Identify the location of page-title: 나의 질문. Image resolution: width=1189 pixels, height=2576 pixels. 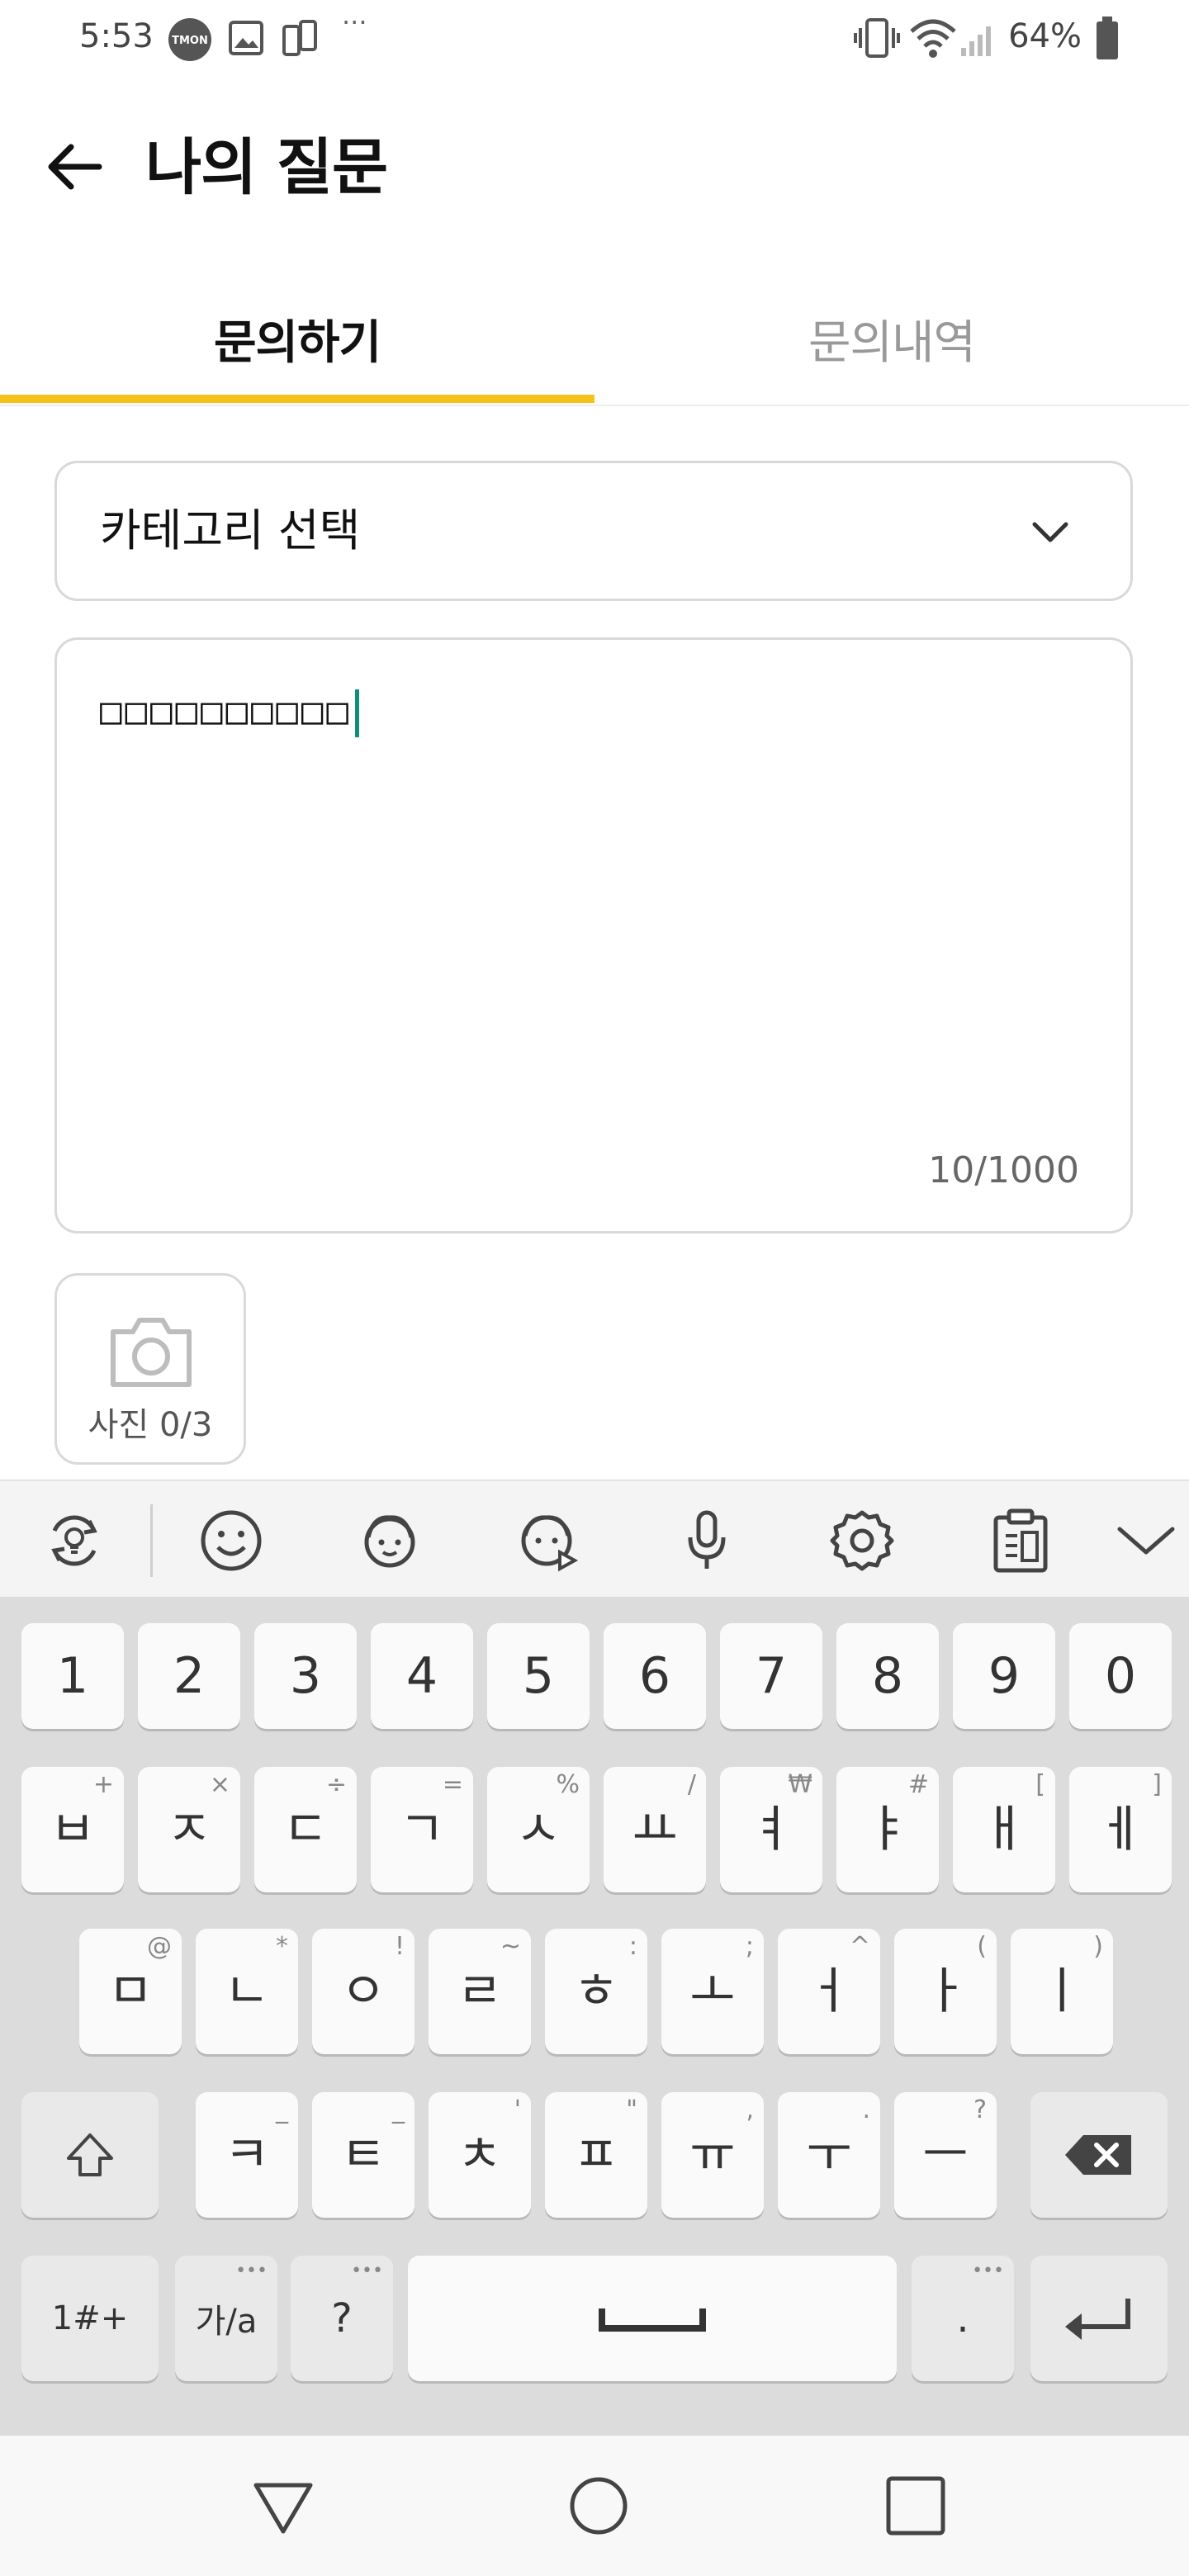
(266, 167).